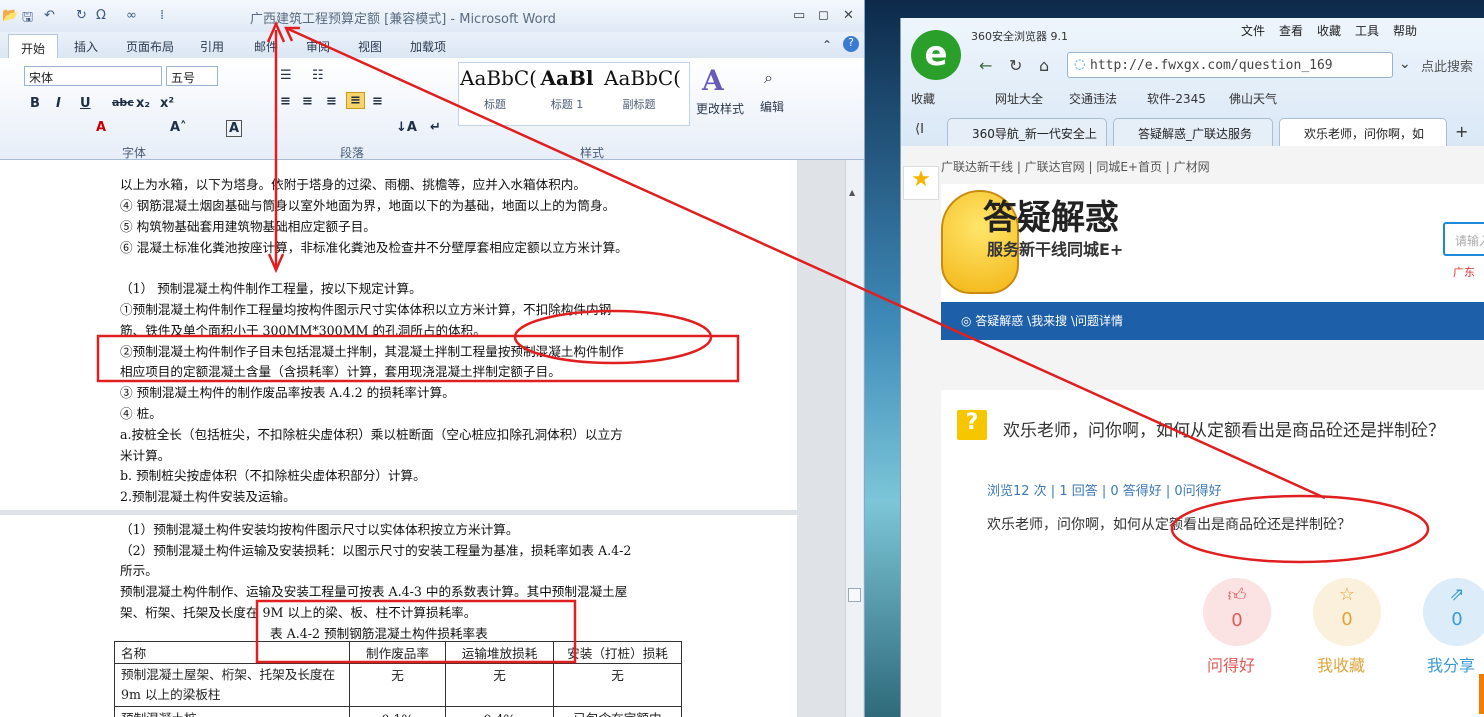 This screenshot has height=717, width=1484. I want to click on bookmark-traffic: 交通违法, so click(1093, 98).